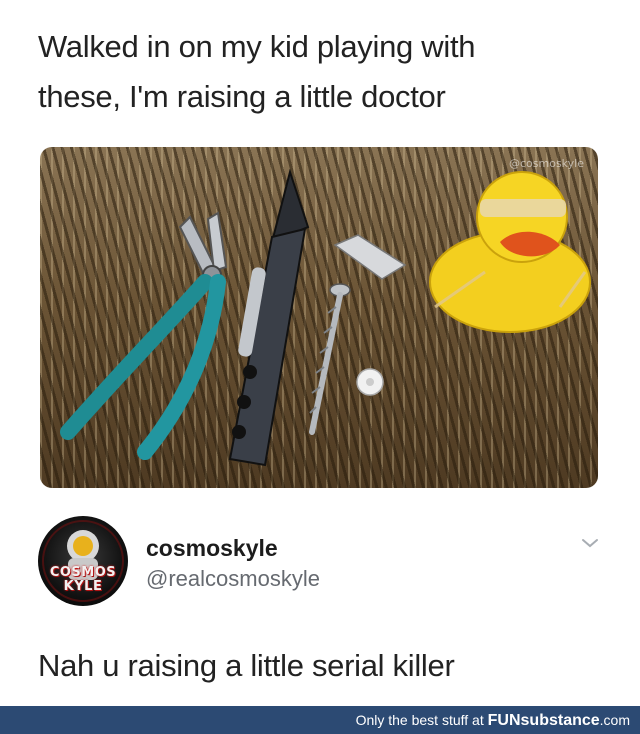  What do you see at coordinates (320, 720) in the screenshot?
I see `site-footer-bar: Only the best stuff at FUNsubstance.com` at bounding box center [320, 720].